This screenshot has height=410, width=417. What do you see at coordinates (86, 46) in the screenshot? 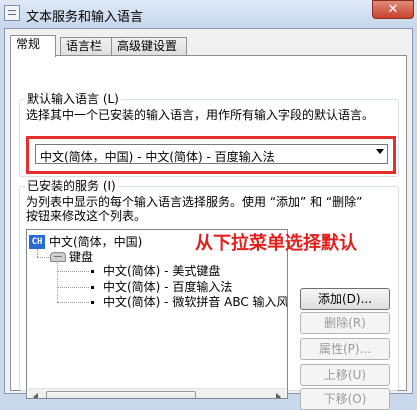
I see `tab-language-bar: 语言栏` at bounding box center [86, 46].